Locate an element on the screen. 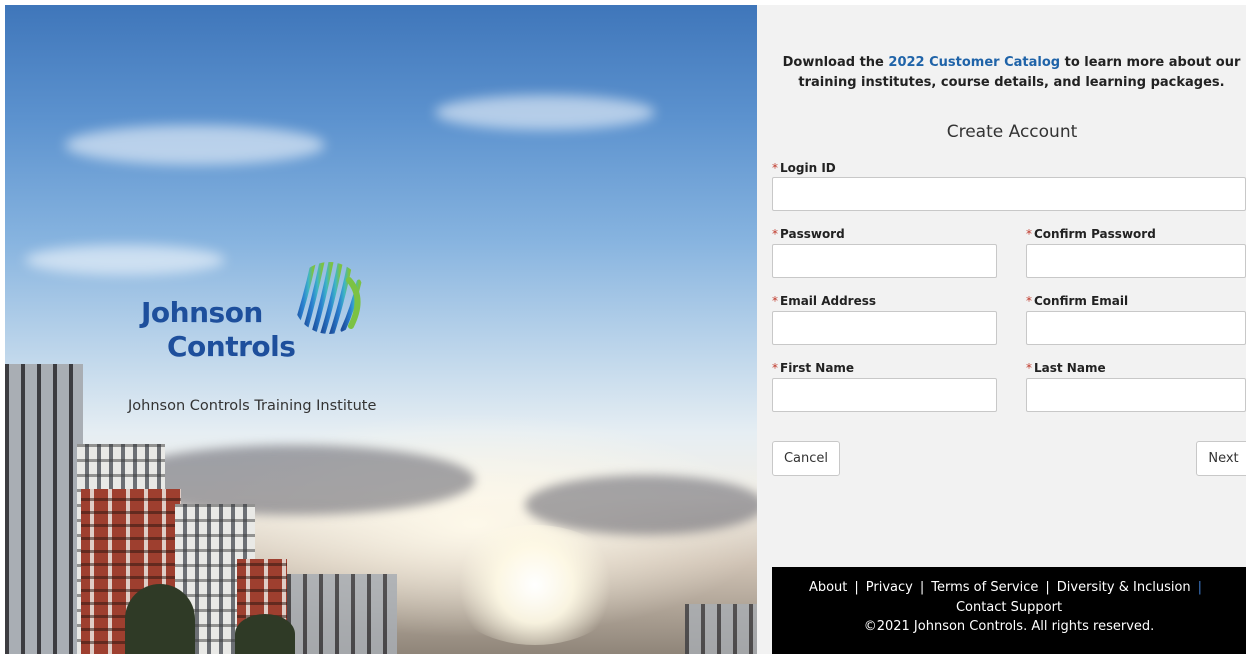  johnson-controls-logo: Johnson Controls is located at coordinates (255, 315).